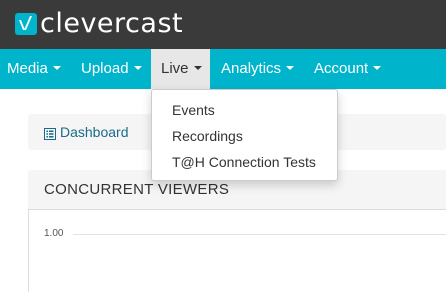  I want to click on nav-live: Live, so click(180, 69).